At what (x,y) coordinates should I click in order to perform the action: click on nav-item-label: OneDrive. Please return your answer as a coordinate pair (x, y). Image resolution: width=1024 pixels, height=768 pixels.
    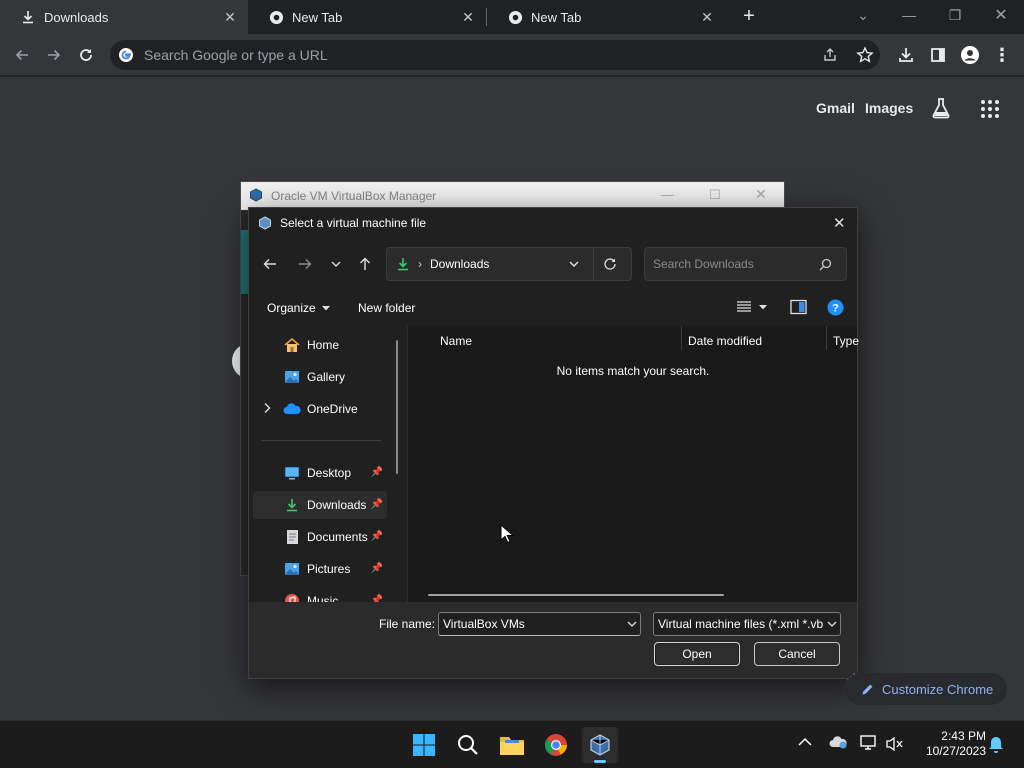
    Looking at the image, I should click on (332, 409).